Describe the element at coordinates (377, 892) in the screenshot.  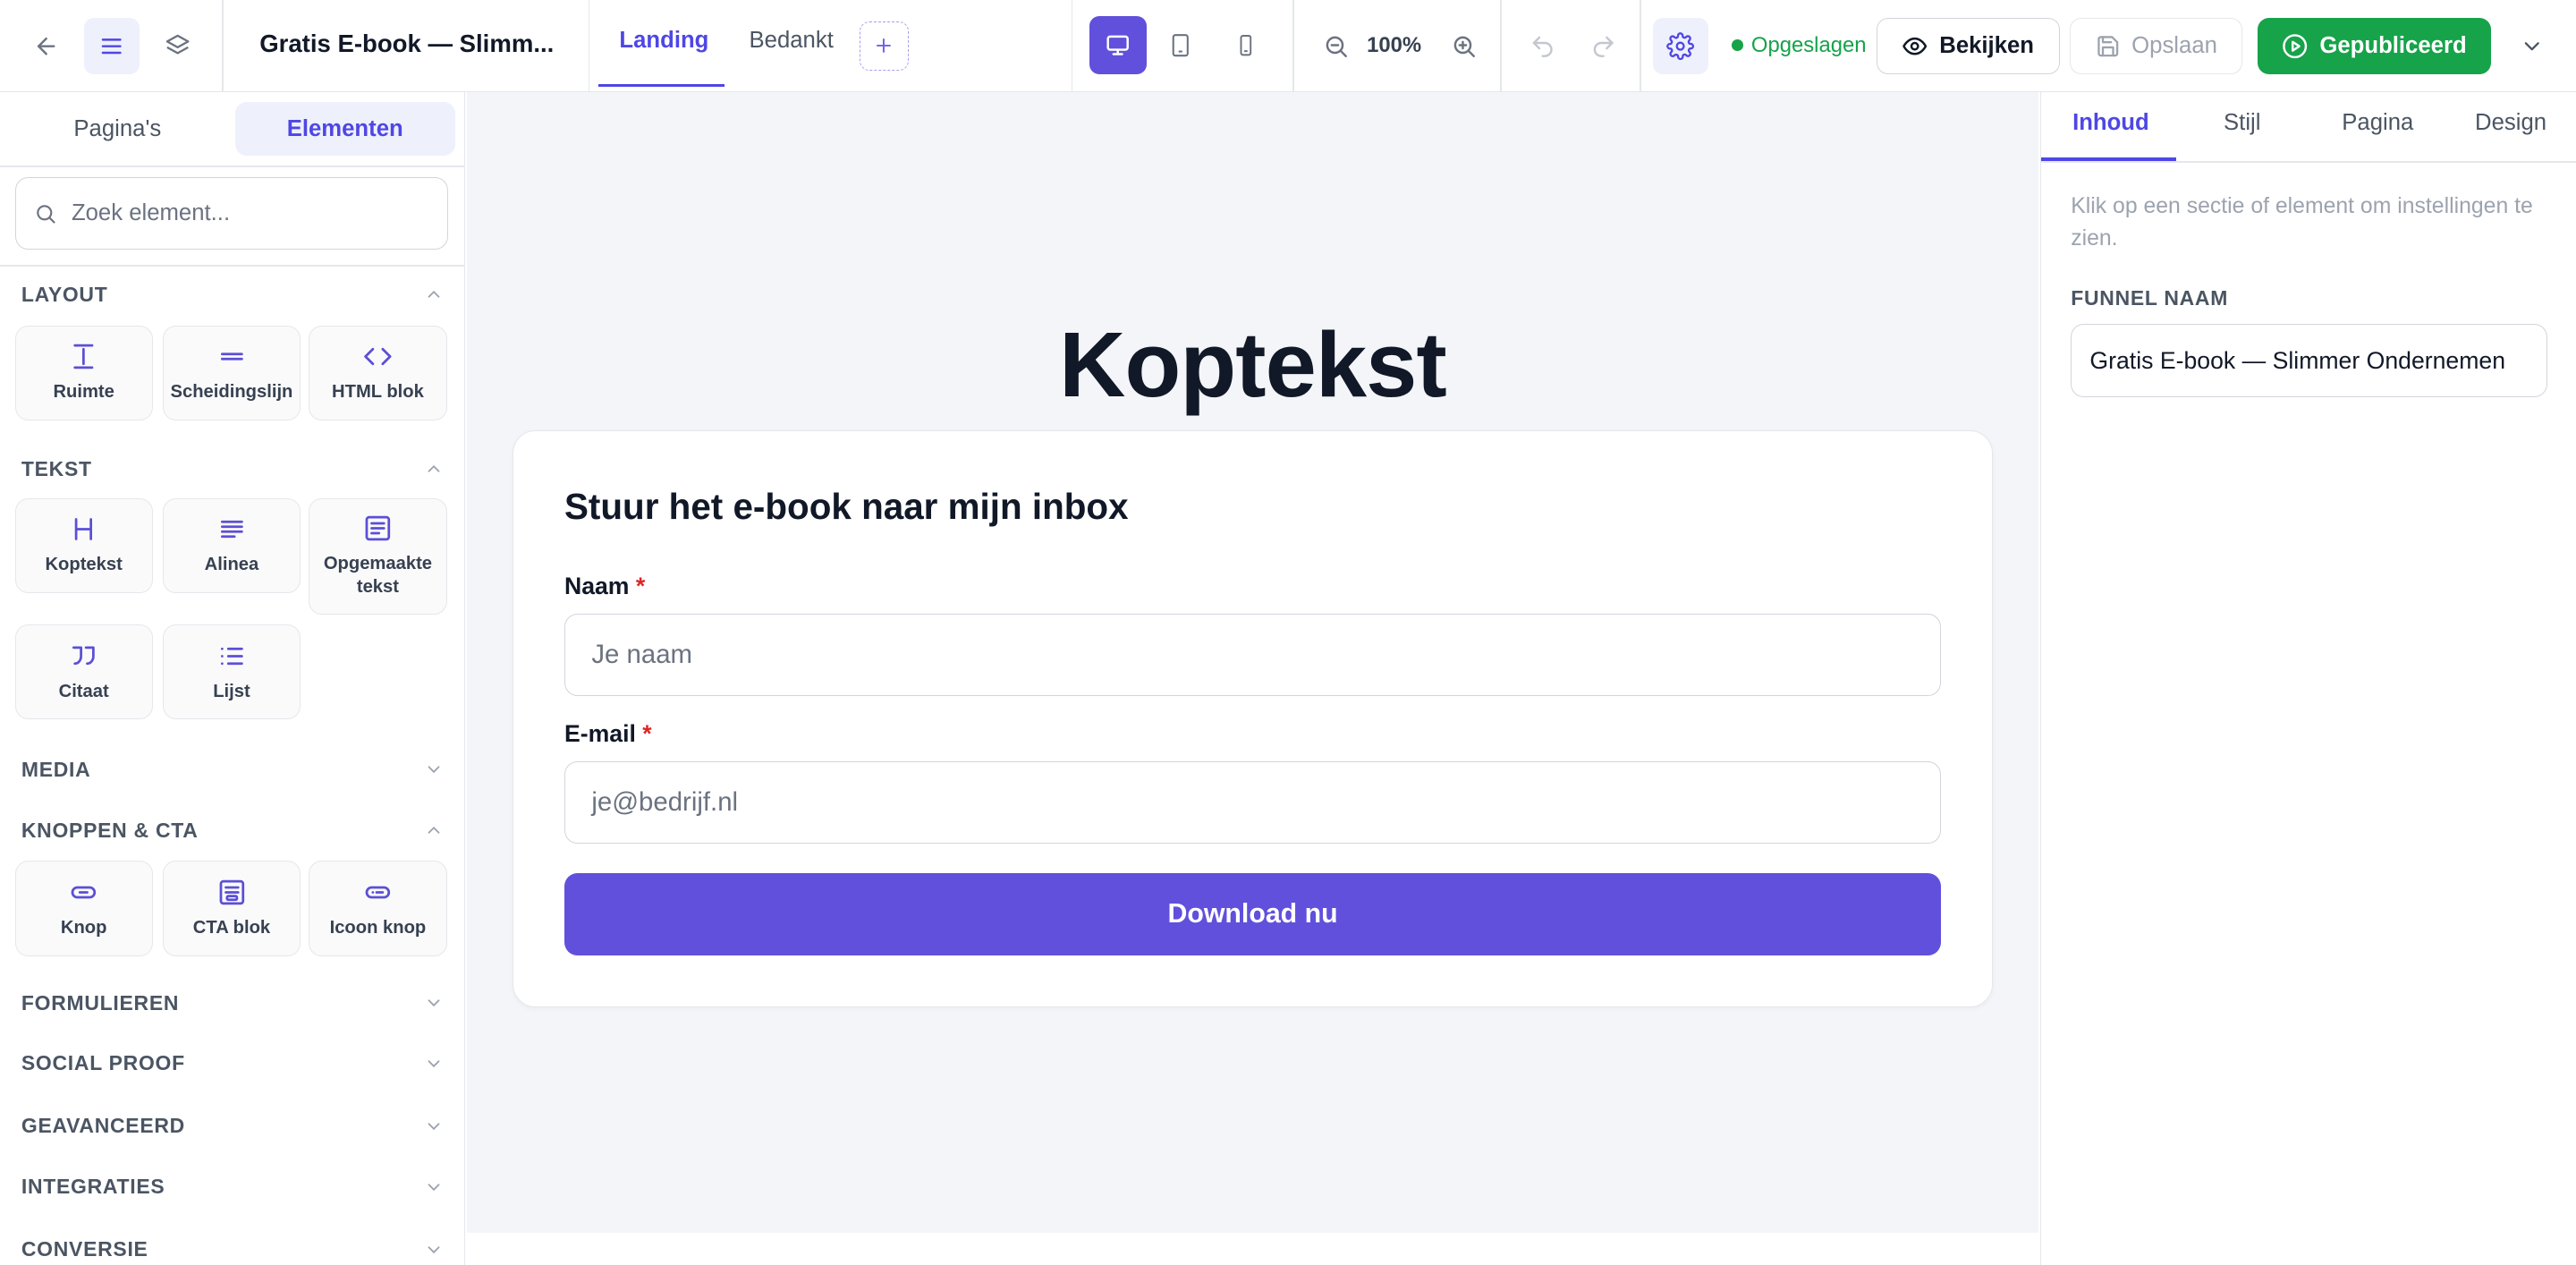
I see `icon-button-icon` at that location.